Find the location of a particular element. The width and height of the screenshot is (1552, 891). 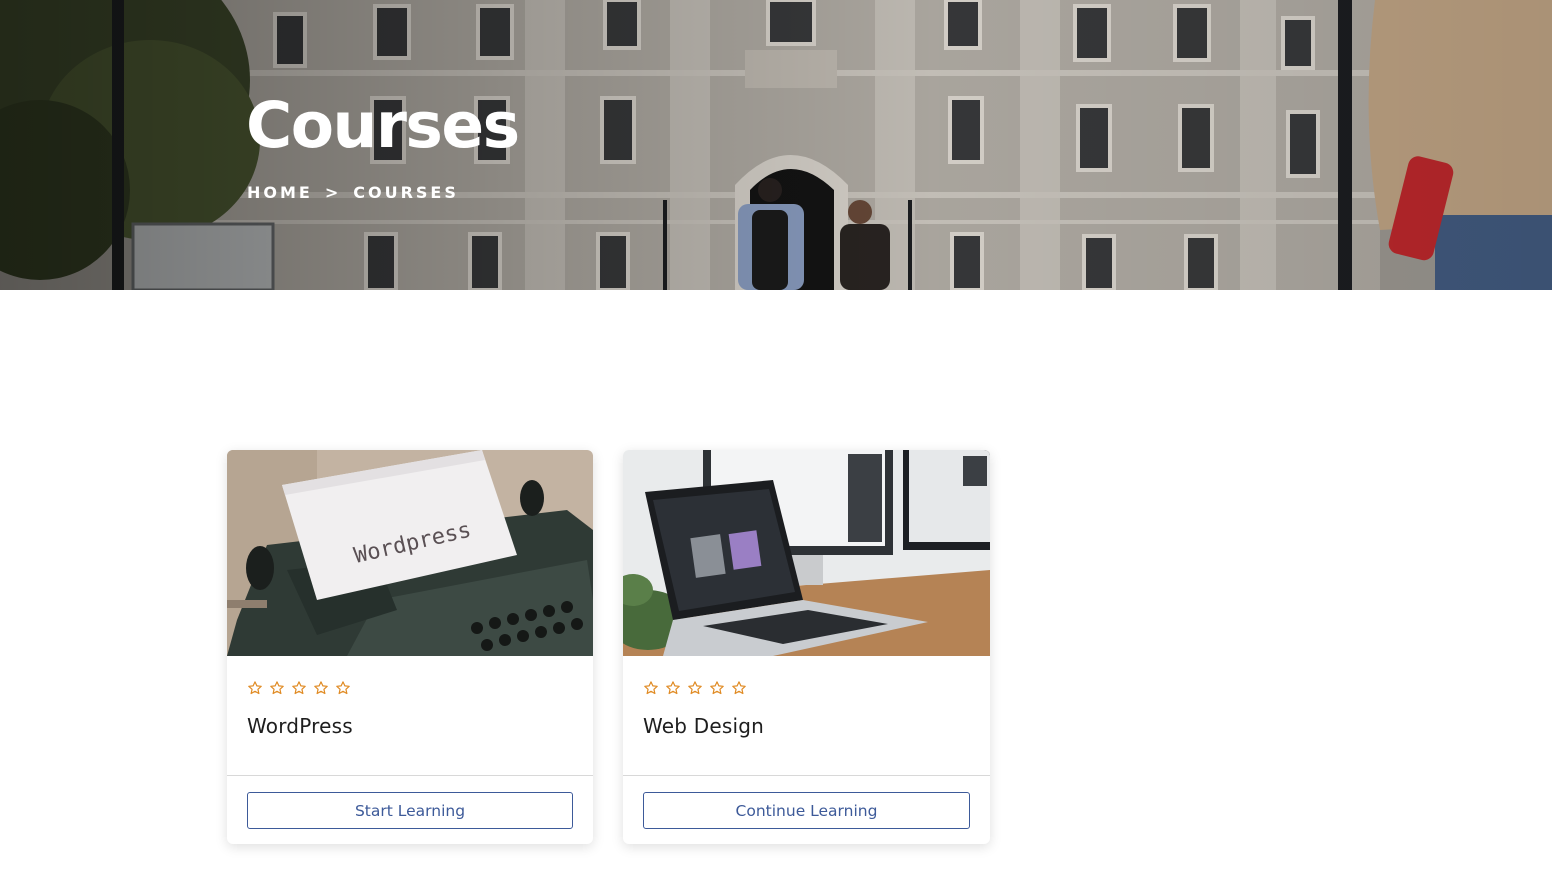

breadcrumb: HOME > COURSES is located at coordinates (353, 192).